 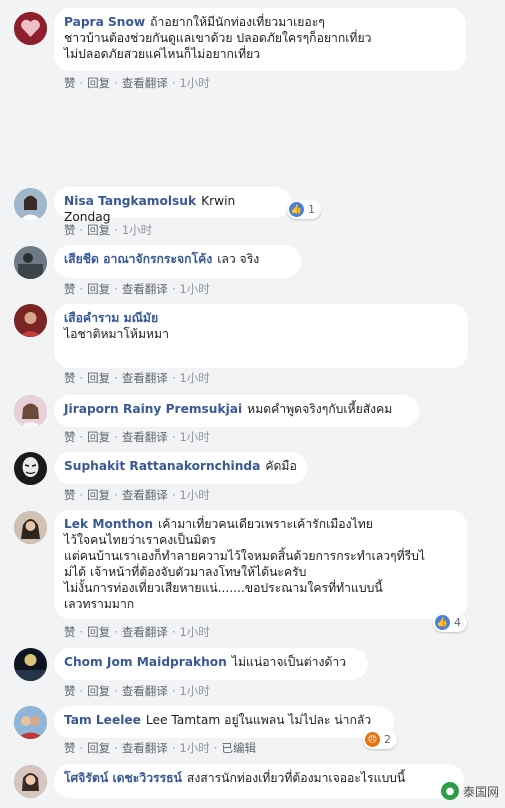 What do you see at coordinates (238, 748) in the screenshot?
I see `edited-label: 已编辑` at bounding box center [238, 748].